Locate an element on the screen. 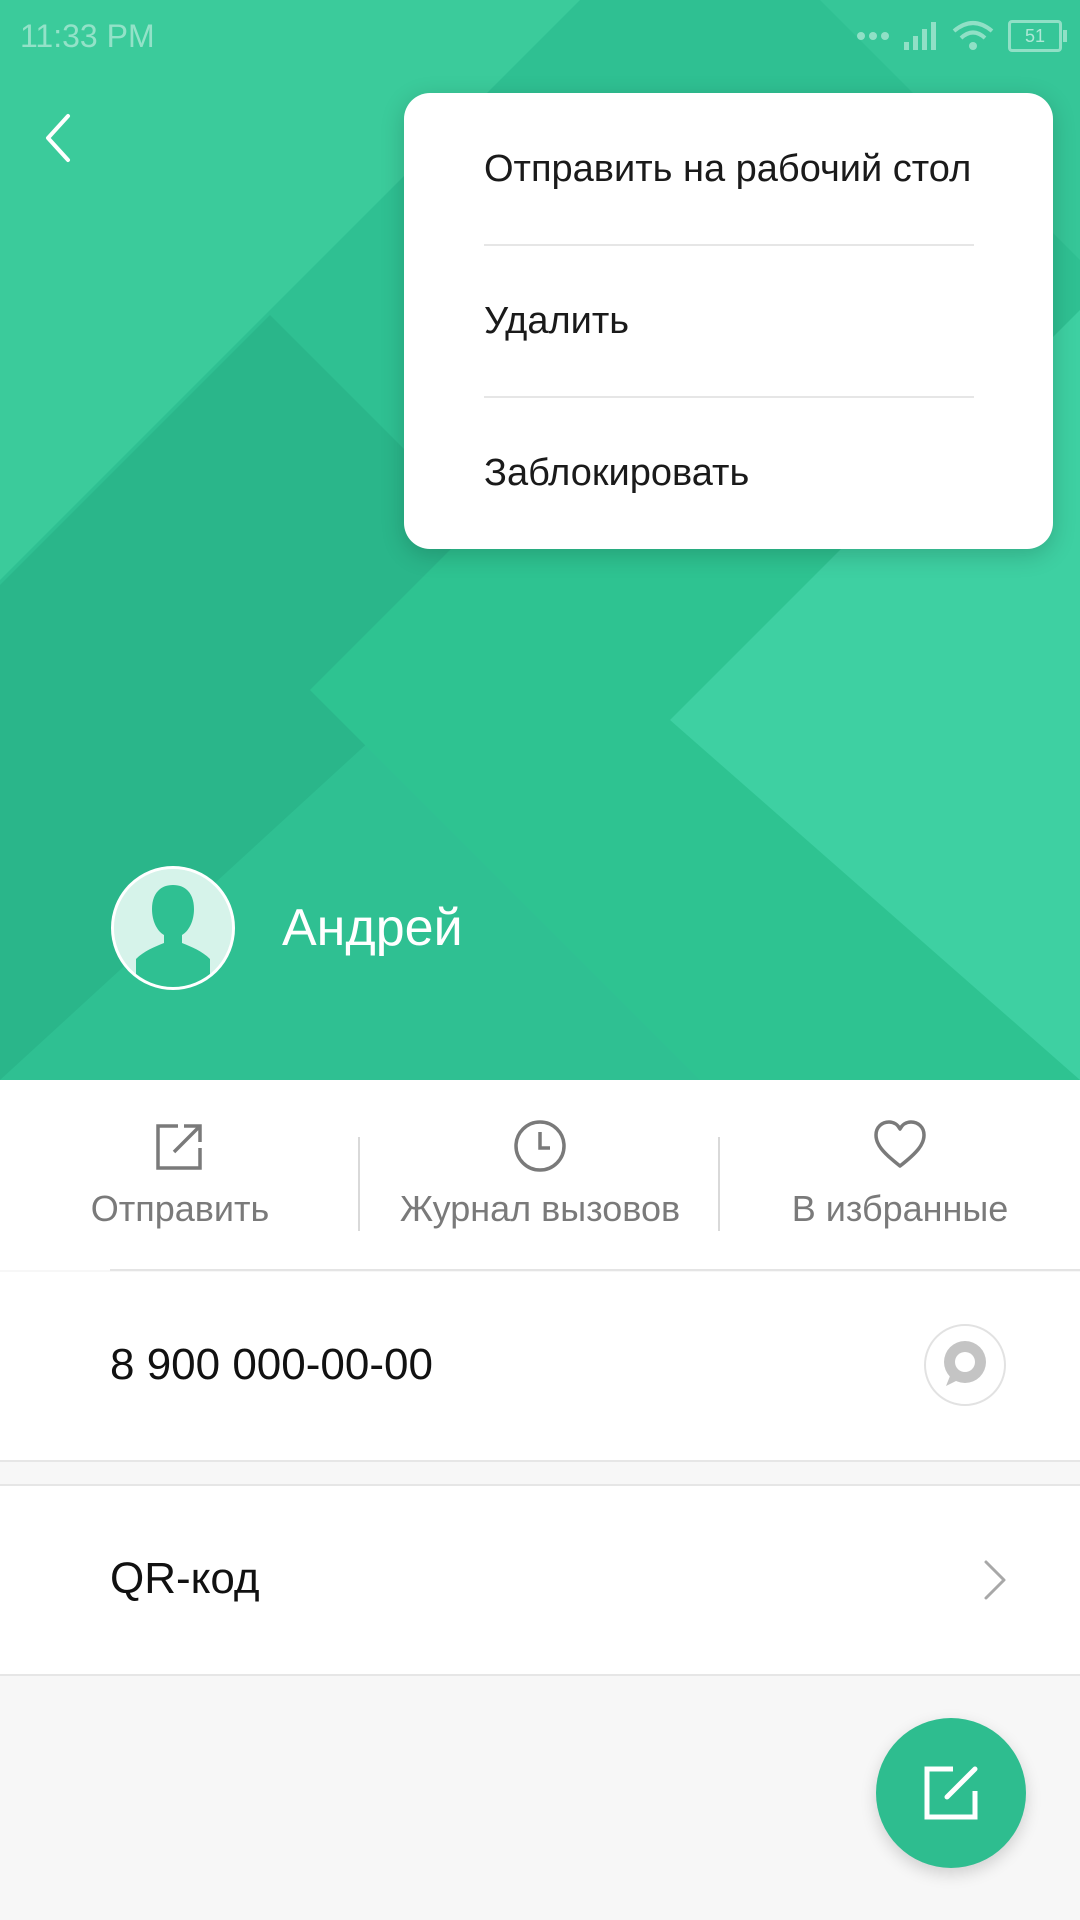 The height and width of the screenshot is (1920, 1080). share-label: Отправить is located at coordinates (180, 1208).